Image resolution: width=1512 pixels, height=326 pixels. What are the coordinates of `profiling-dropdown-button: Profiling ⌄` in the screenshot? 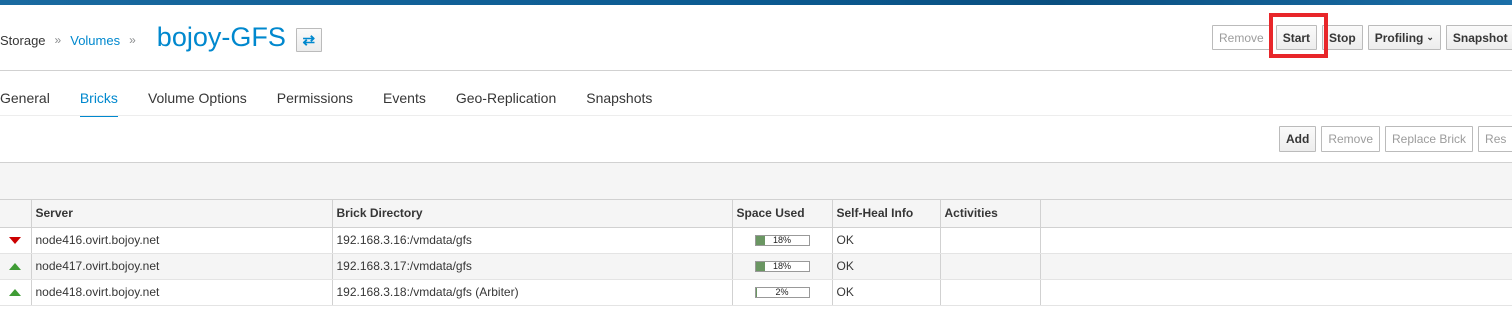 It's located at (1404, 37).